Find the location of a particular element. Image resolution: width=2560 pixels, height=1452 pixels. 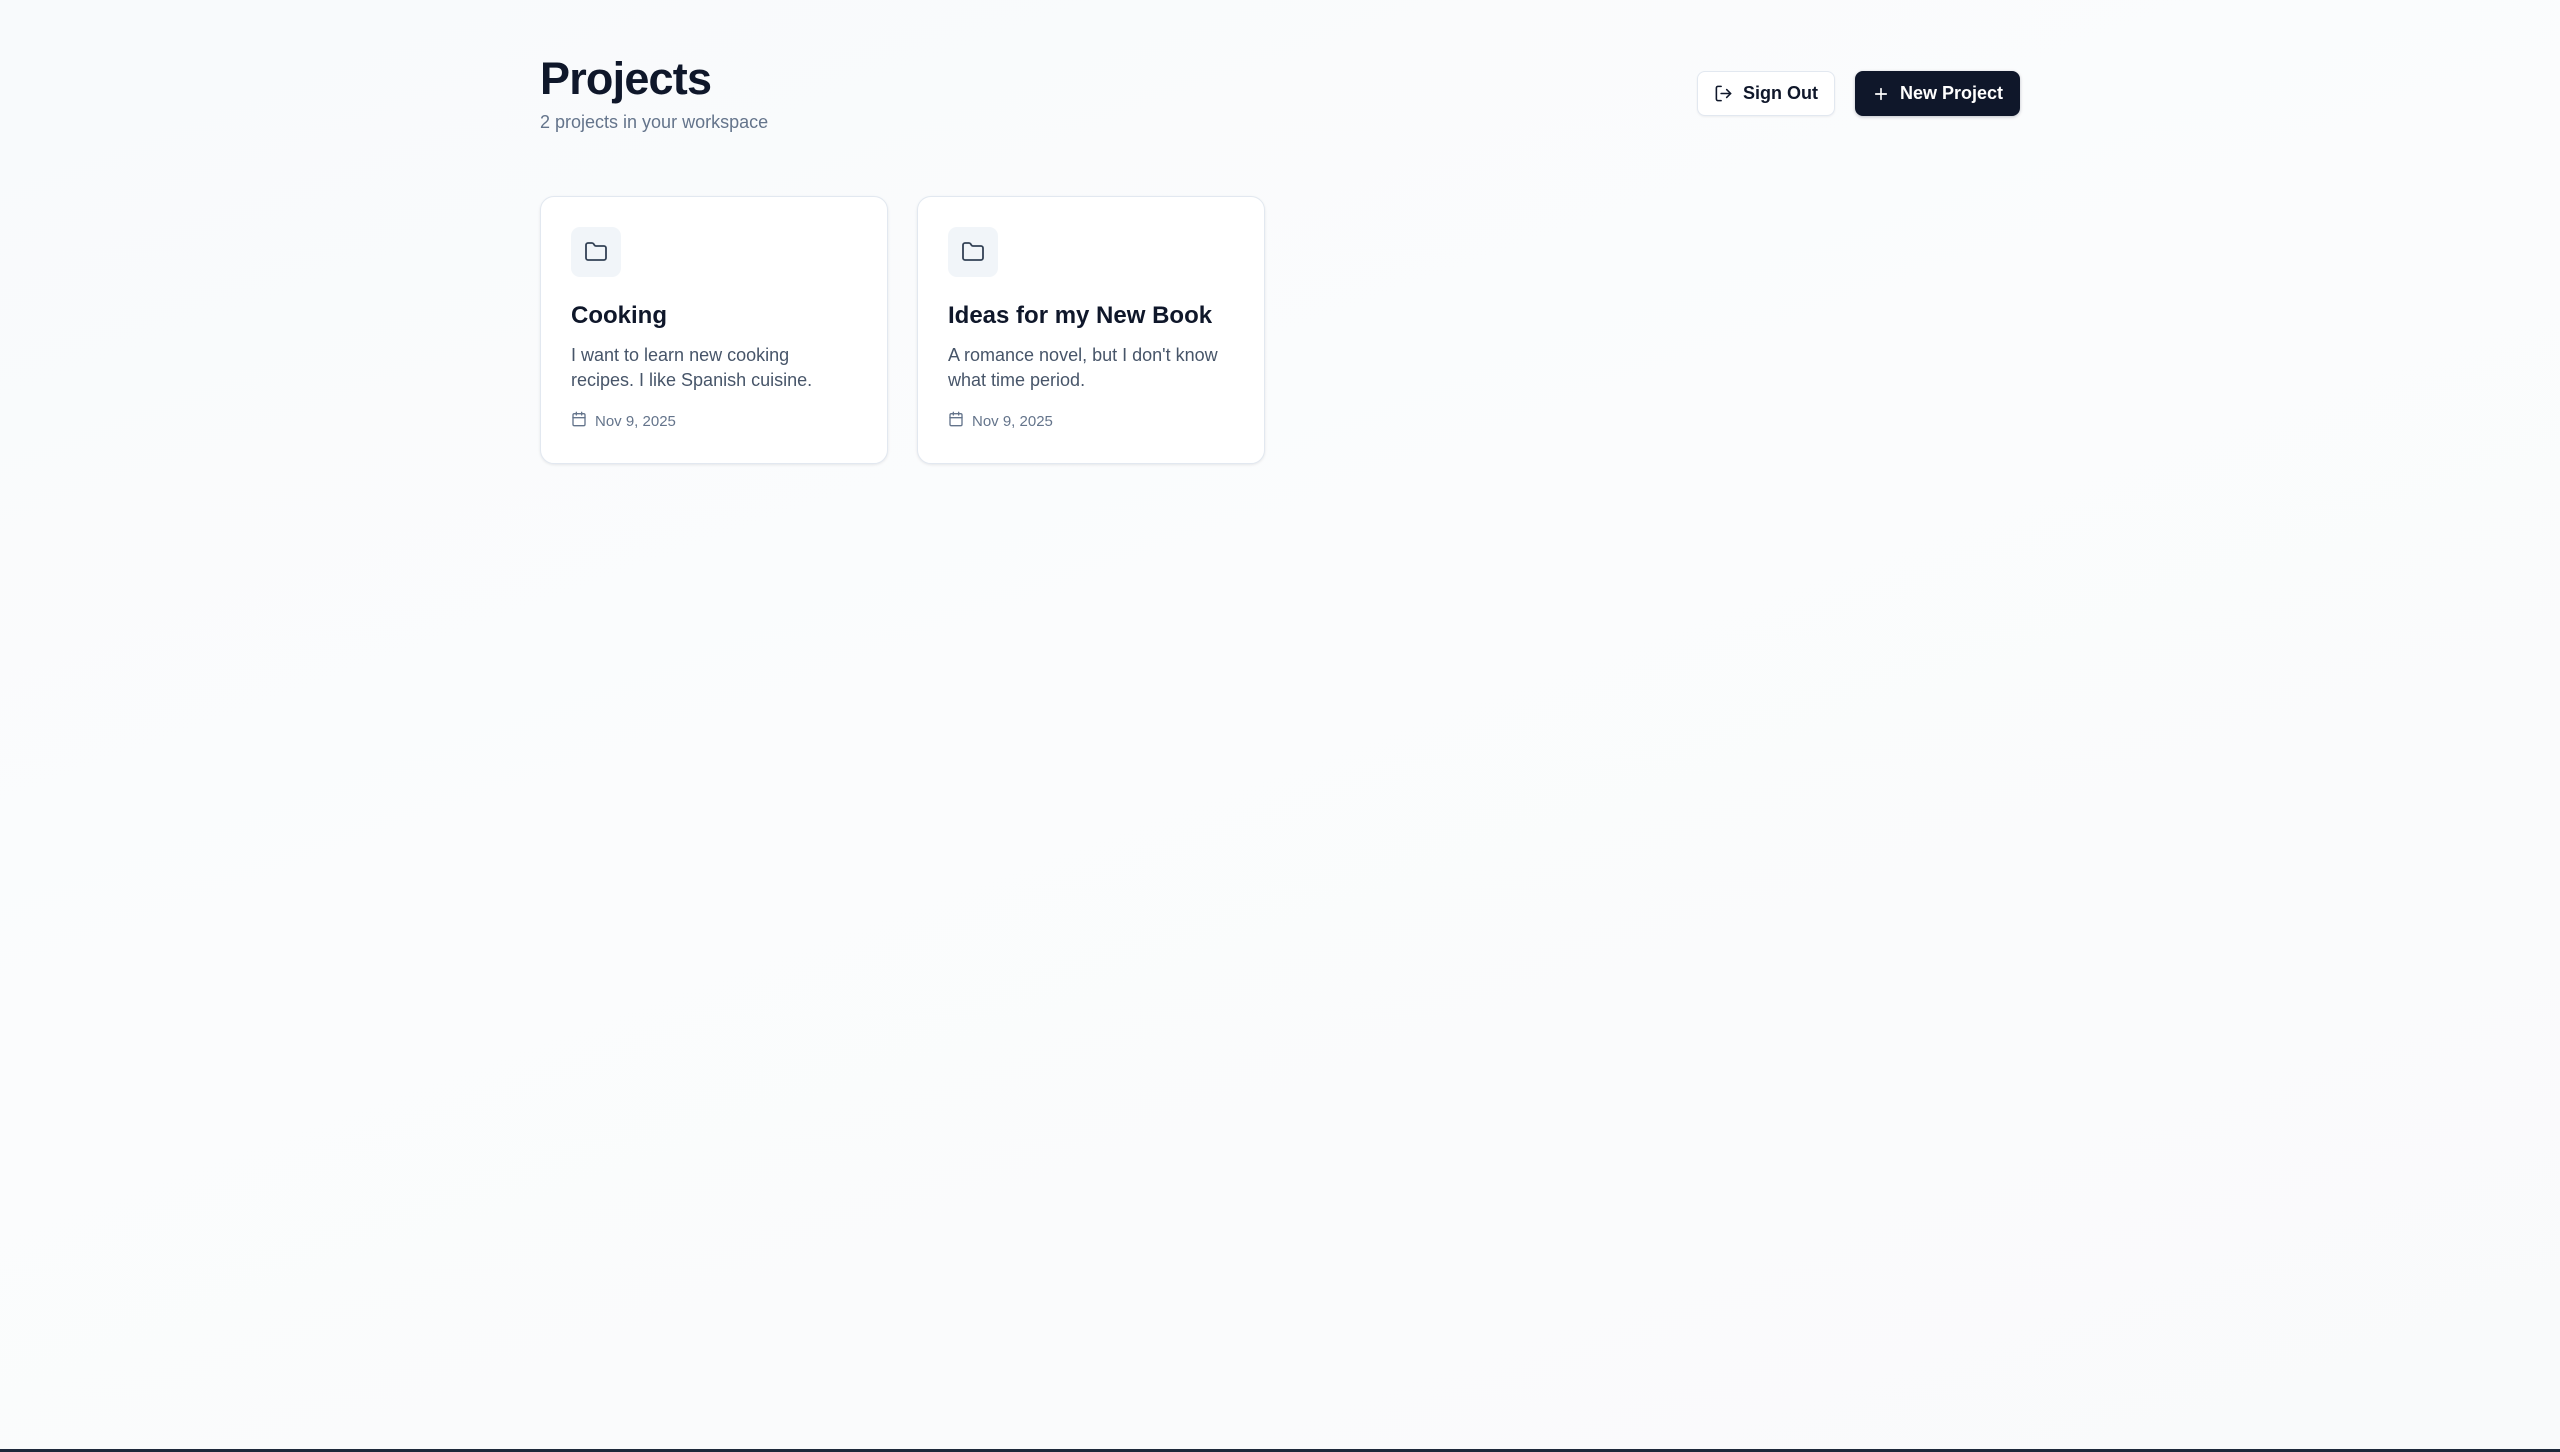

project-title: Ideas for my New Book is located at coordinates (1080, 315).